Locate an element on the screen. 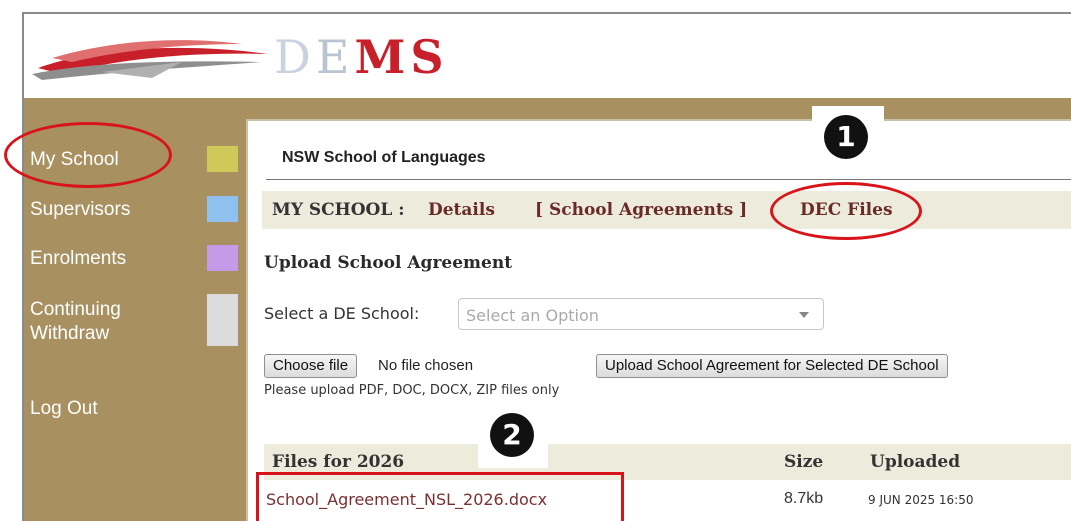 Image resolution: width=1071 pixels, height=521 pixels. school-name-divider is located at coordinates (668, 179).